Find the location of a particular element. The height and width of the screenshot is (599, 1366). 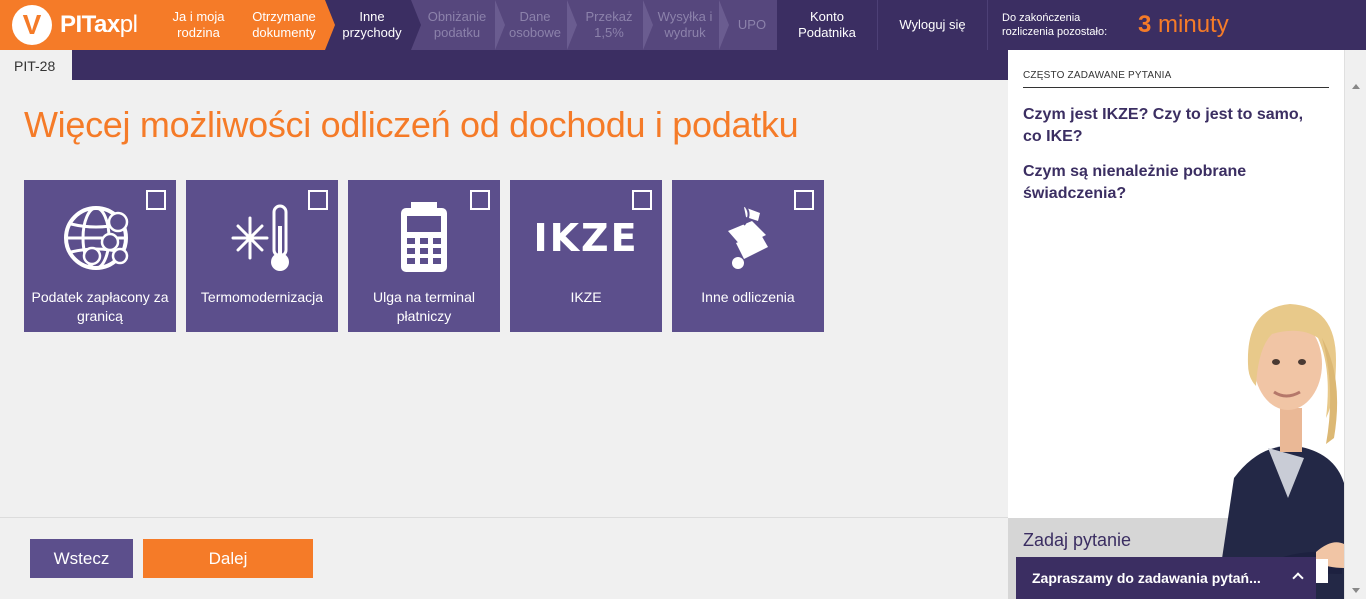

logo-brand: PITax is located at coordinates (90, 24).